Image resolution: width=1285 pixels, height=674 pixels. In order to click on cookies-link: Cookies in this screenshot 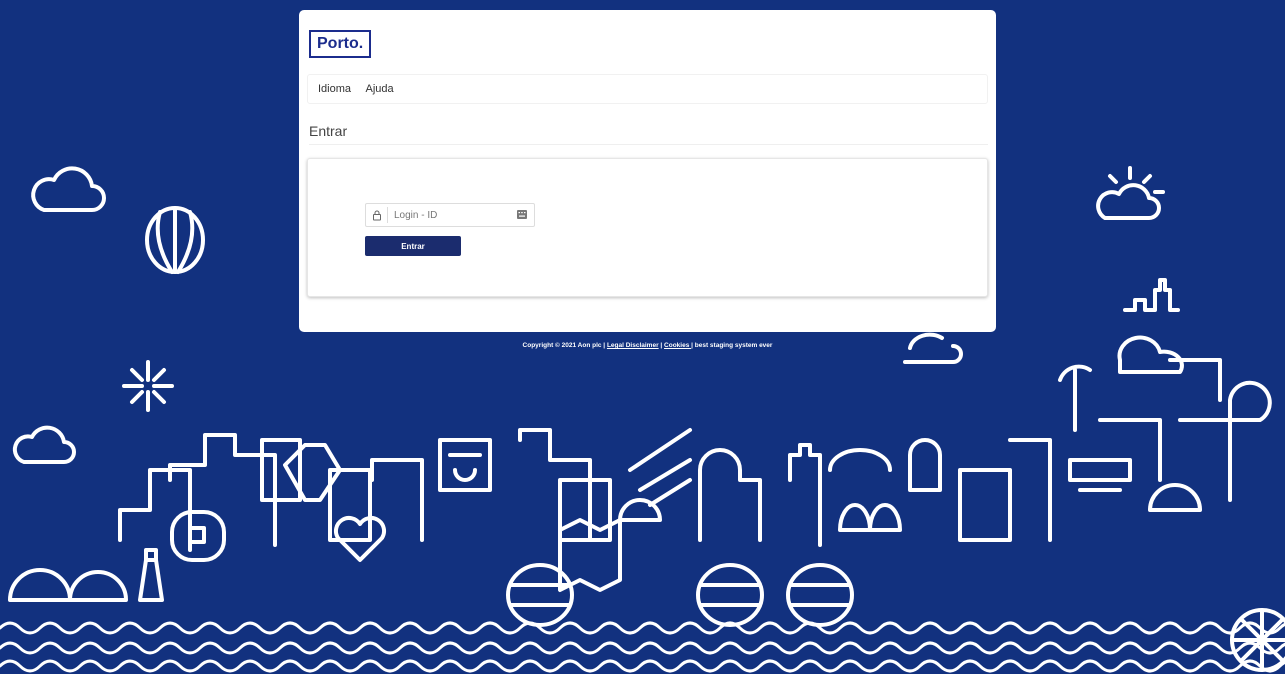, I will do `click(677, 345)`.